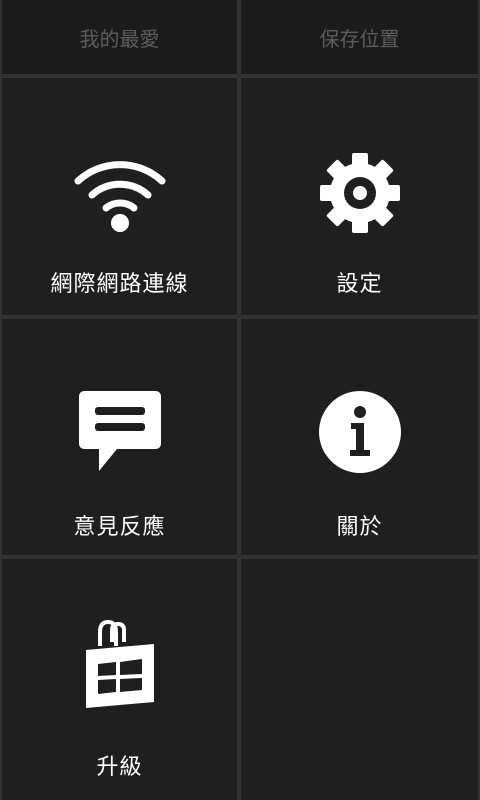  I want to click on feedback-chat-icon, so click(119, 432).